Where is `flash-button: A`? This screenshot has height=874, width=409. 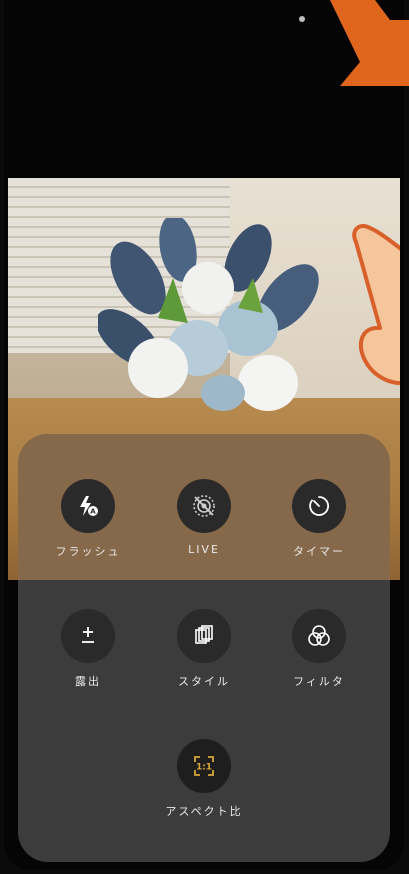 flash-button: A is located at coordinates (88, 506).